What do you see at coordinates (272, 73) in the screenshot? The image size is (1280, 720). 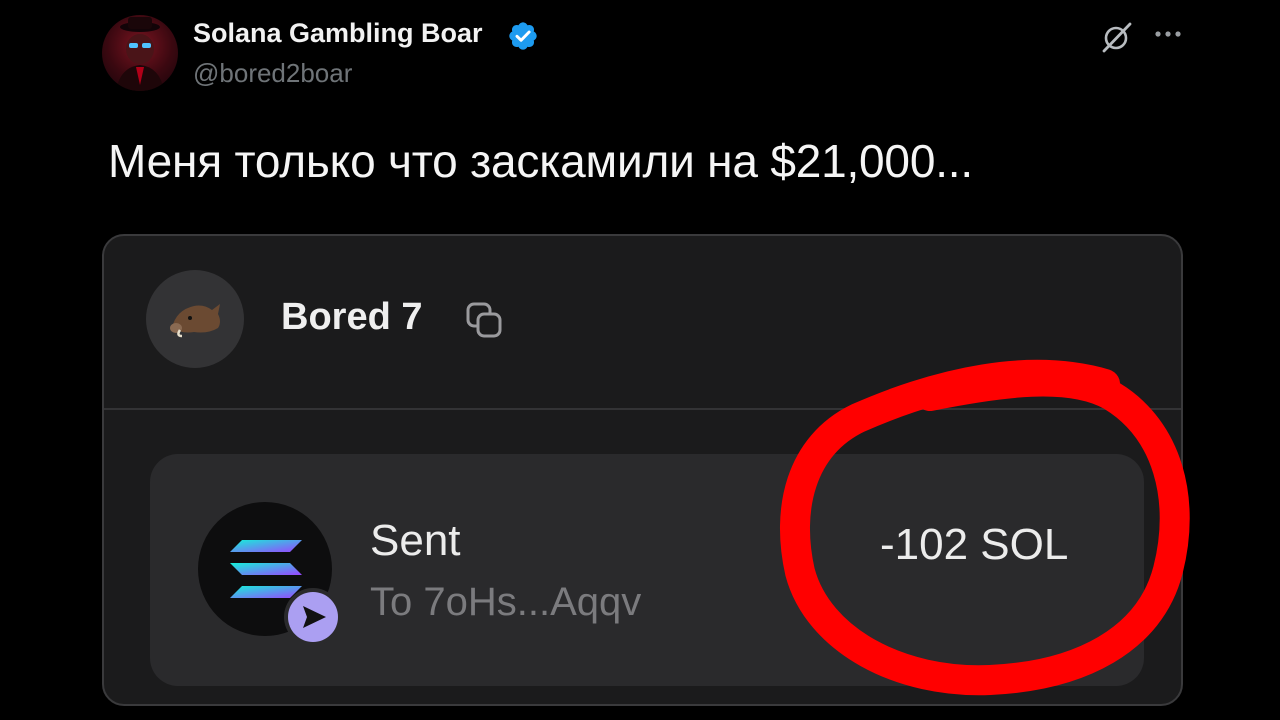 I see `author-handle: @bored2boar` at bounding box center [272, 73].